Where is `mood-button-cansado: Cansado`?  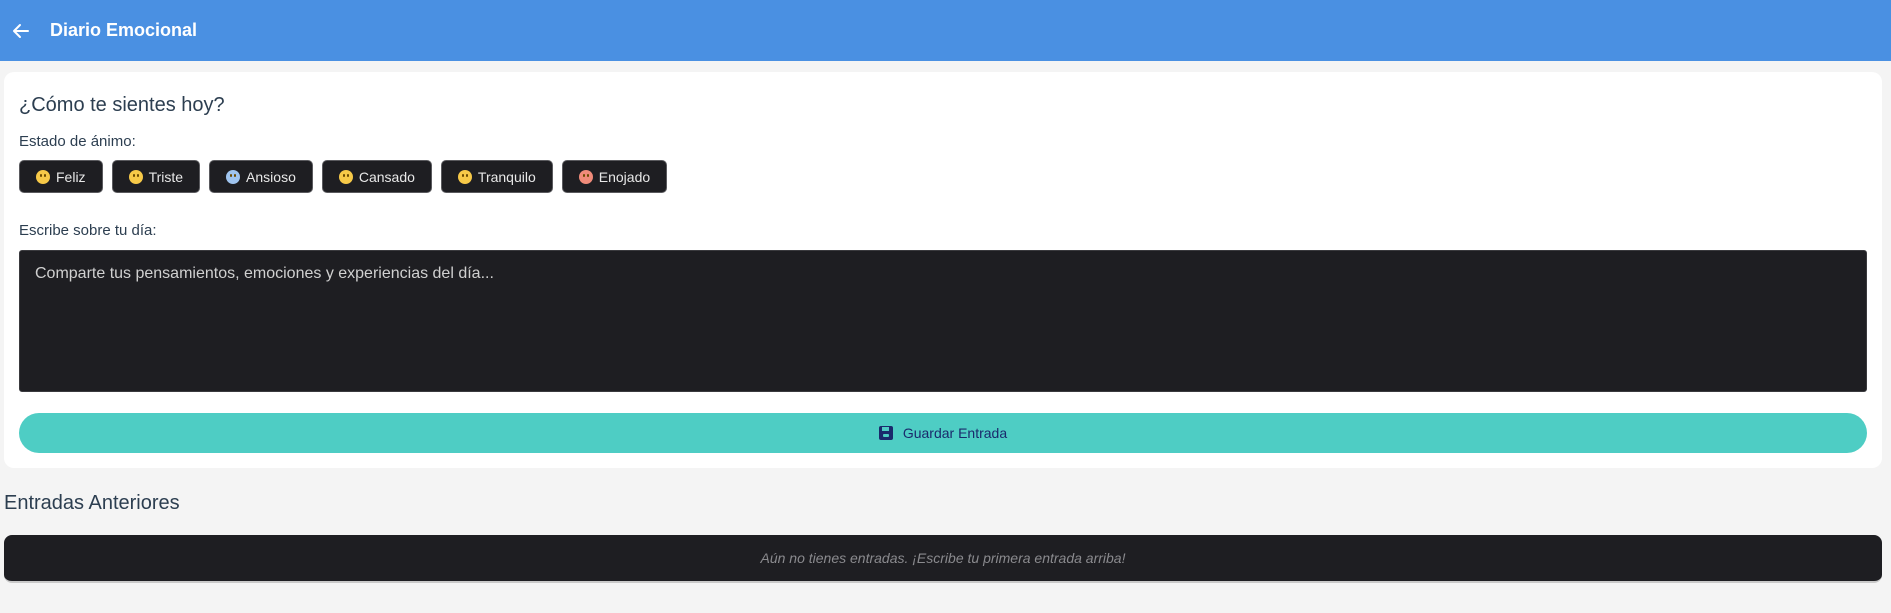 mood-button-cansado: Cansado is located at coordinates (376, 176).